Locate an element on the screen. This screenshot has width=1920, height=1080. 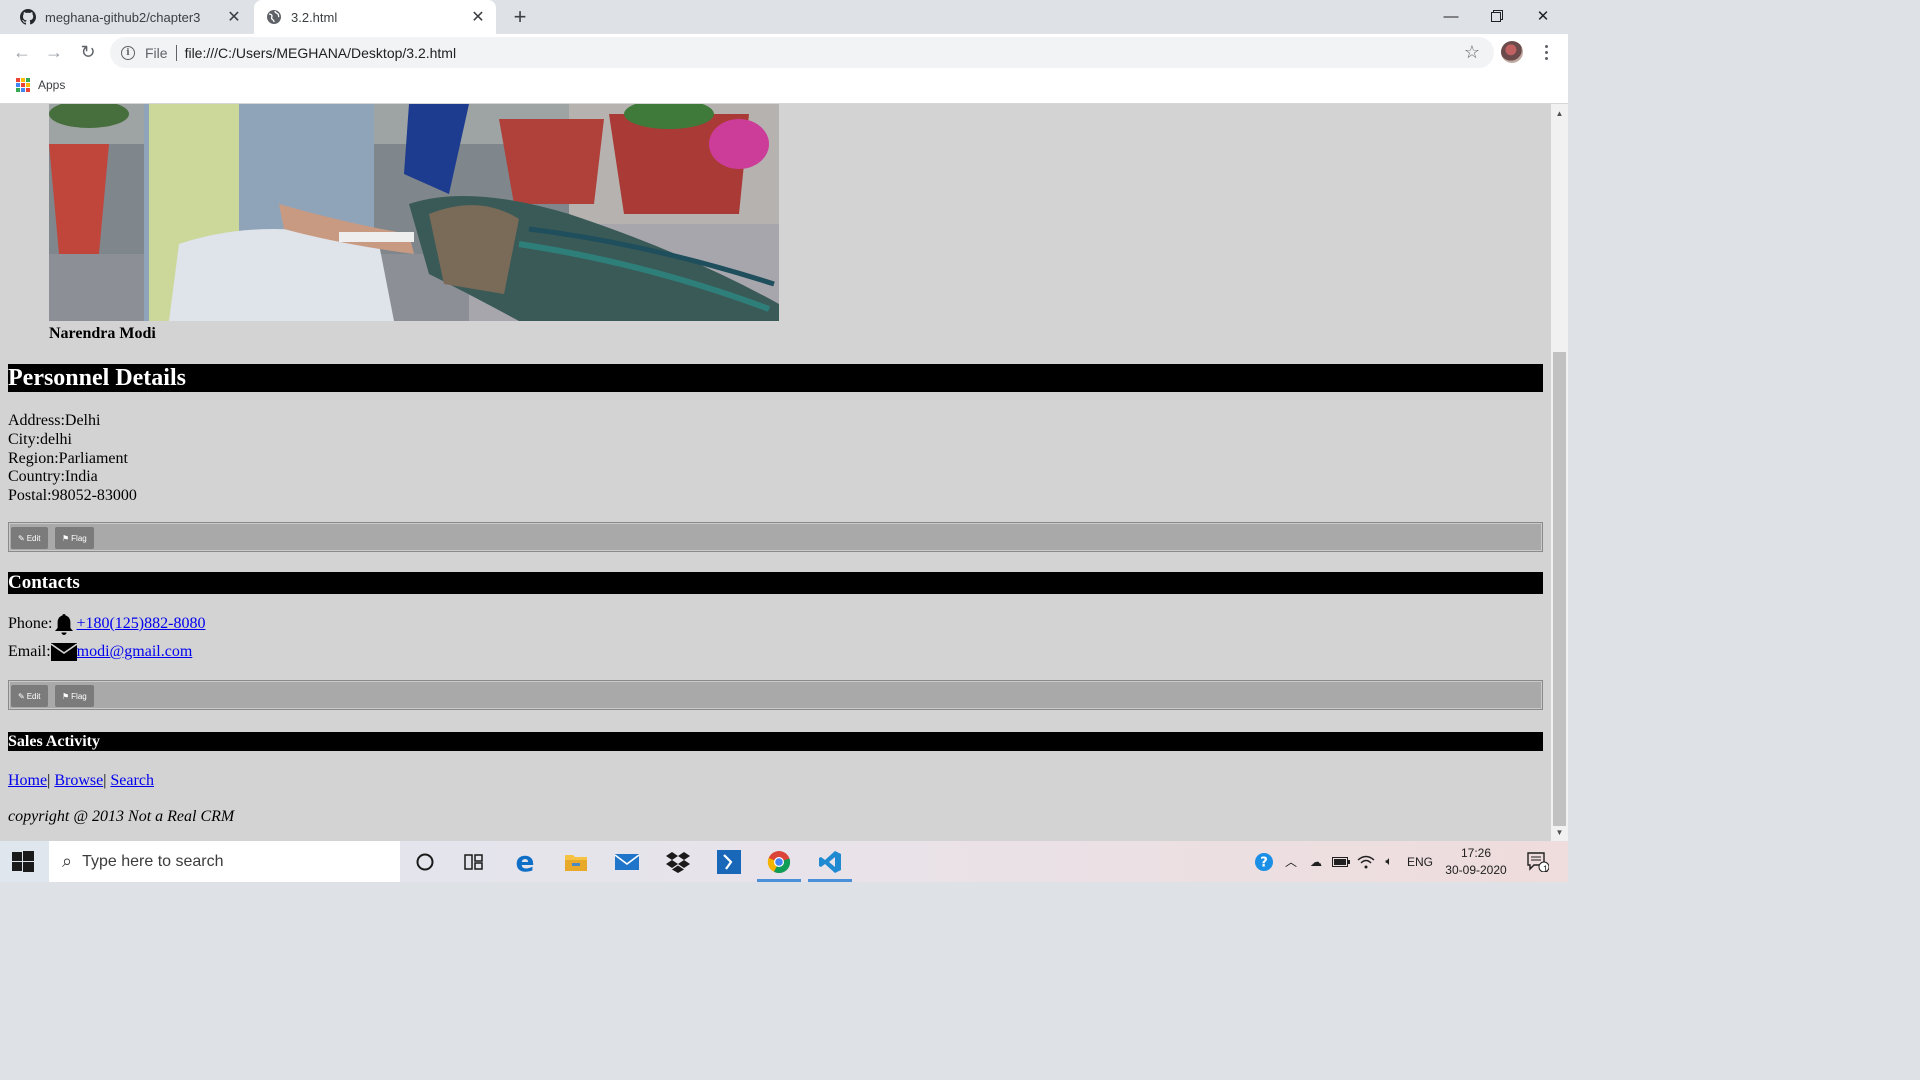
github-icon is located at coordinates (28, 17).